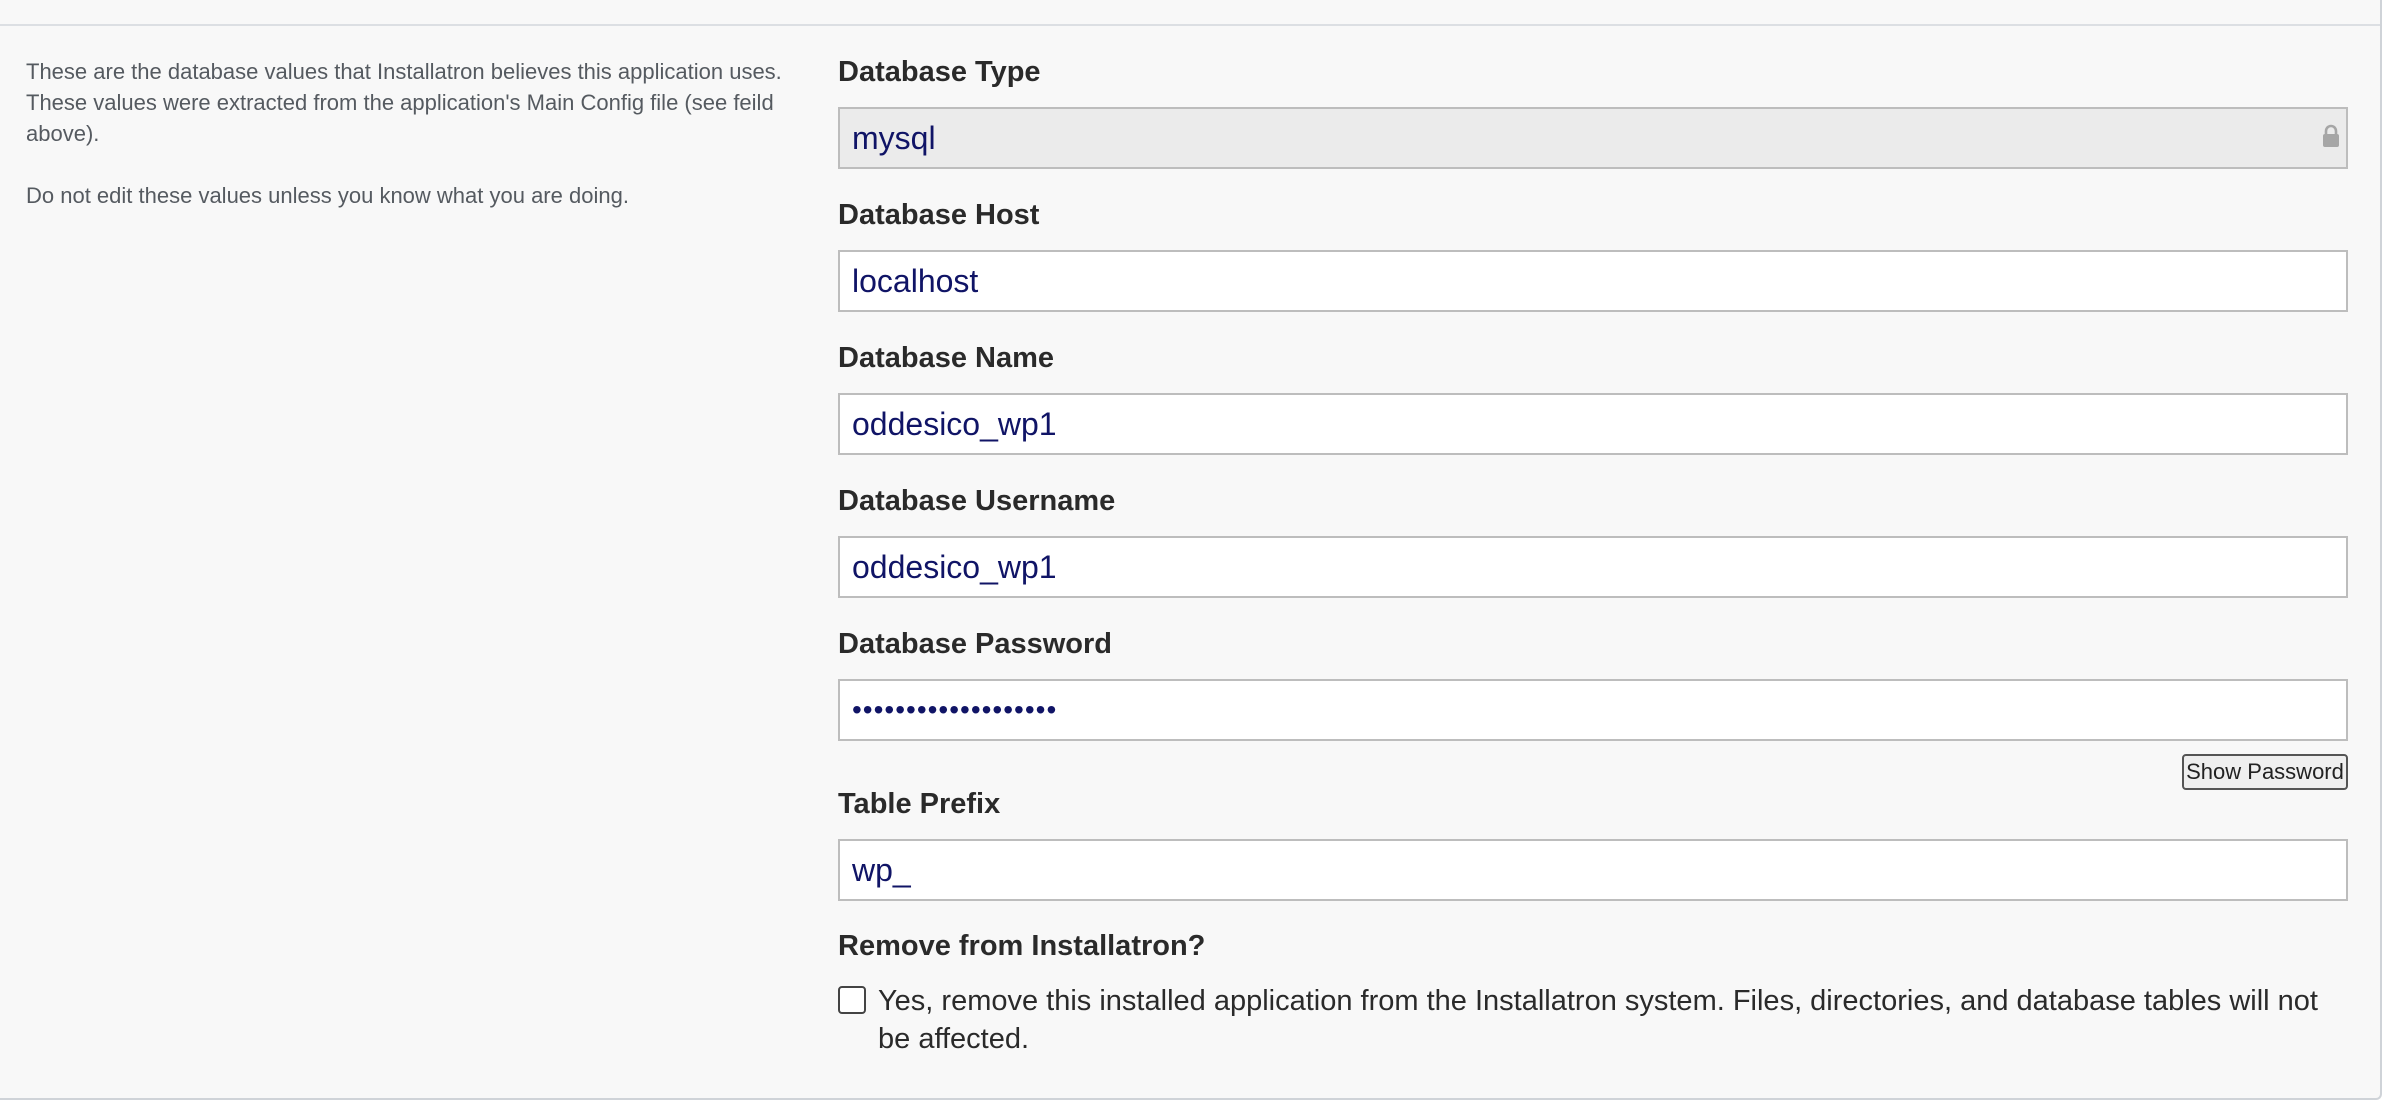  I want to click on section-divider, so click(1190, 25).